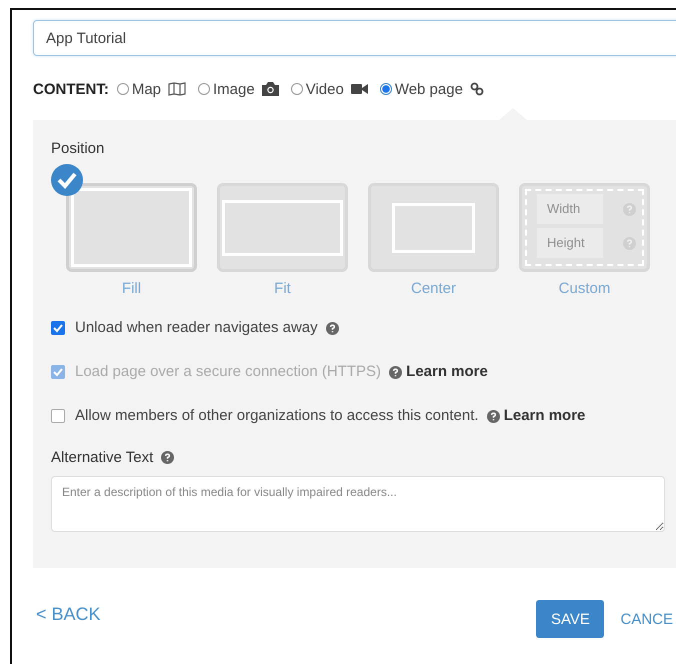  I want to click on position-tile: Width Height, so click(584, 227).